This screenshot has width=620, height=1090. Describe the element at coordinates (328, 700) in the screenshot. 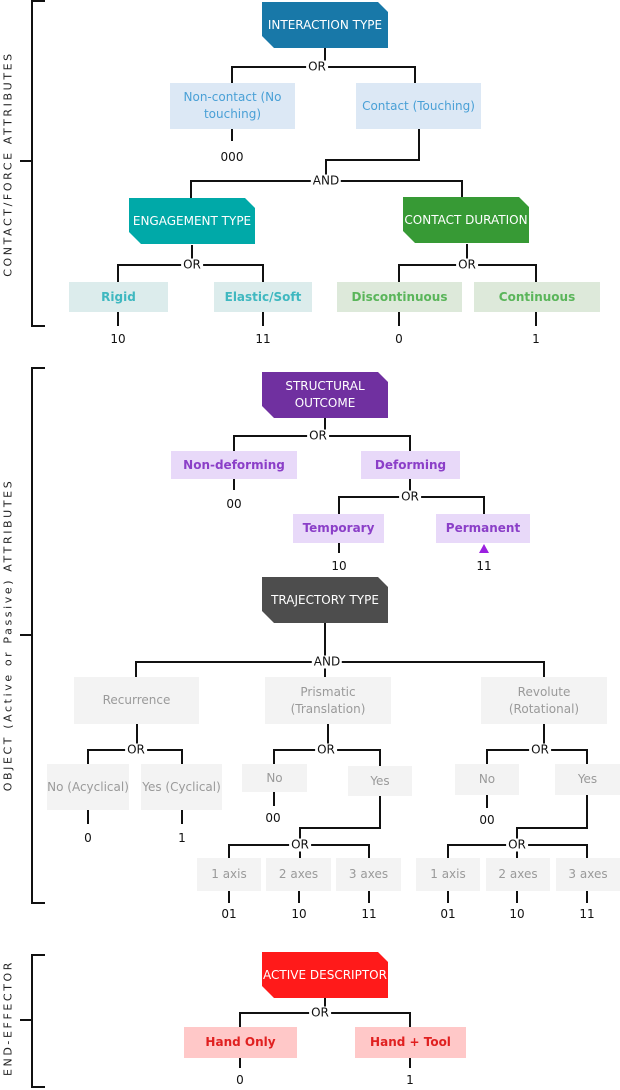

I see `prismatic-box: Prismatic (Translation)` at that location.